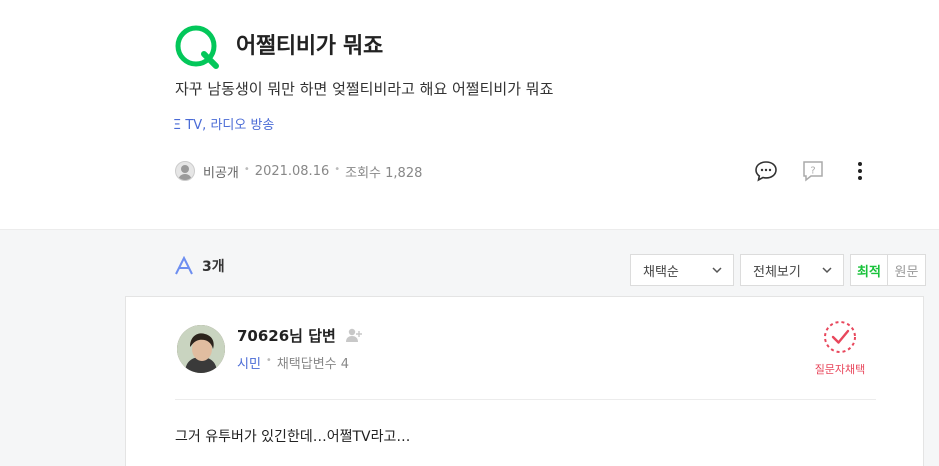 This screenshot has width=939, height=466. Describe the element at coordinates (354, 335) in the screenshot. I see `add-friend-icon` at that location.